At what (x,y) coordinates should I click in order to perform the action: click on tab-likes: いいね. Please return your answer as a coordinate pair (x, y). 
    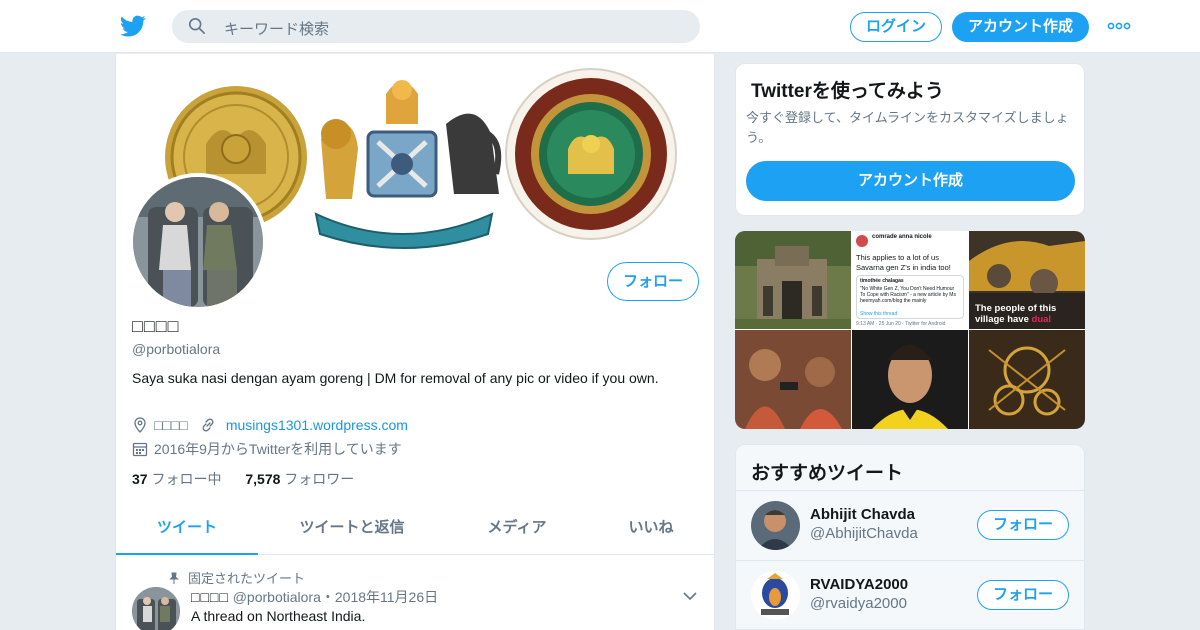
    Looking at the image, I should click on (651, 528).